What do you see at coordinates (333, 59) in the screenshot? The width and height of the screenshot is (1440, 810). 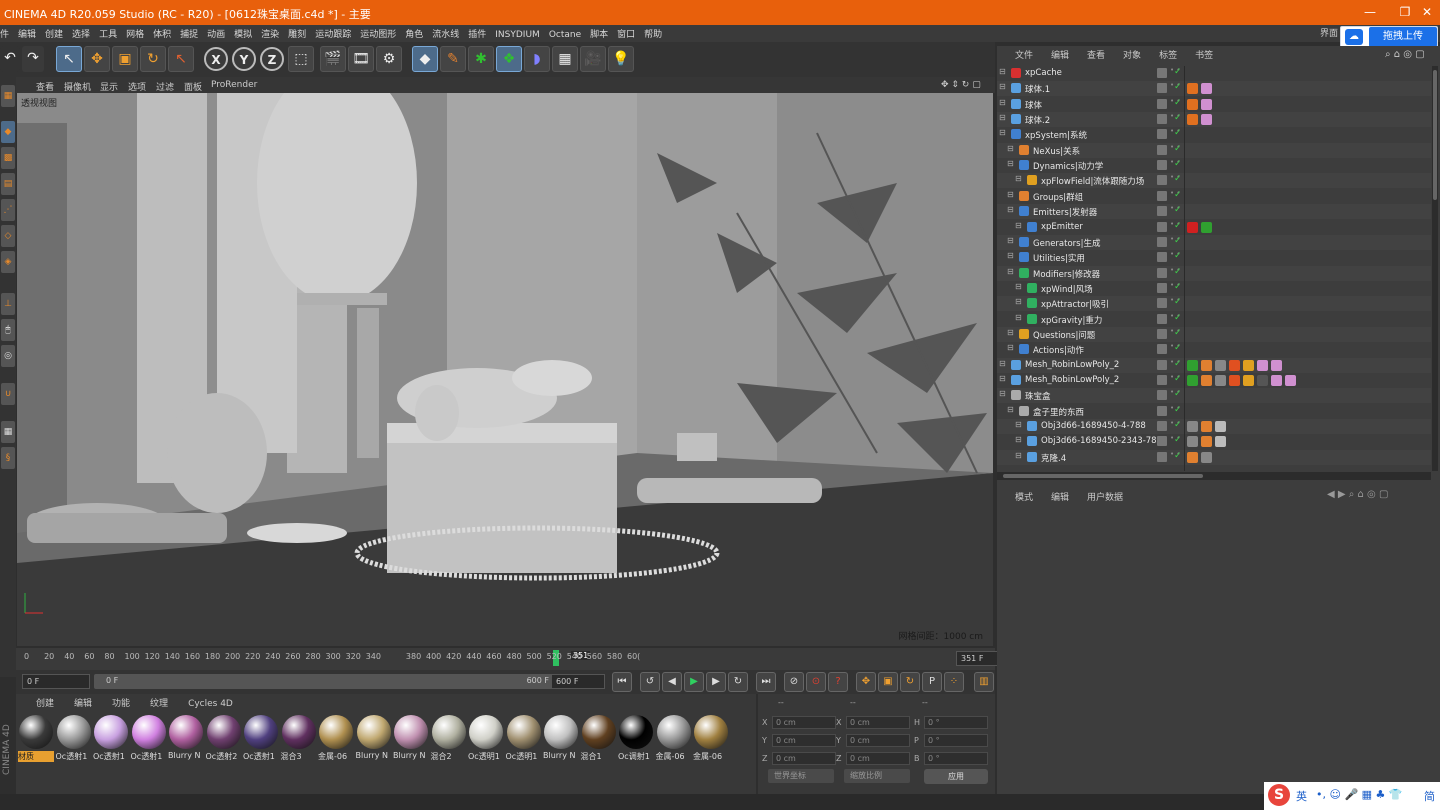 I see `render-view-icon: 🎬` at bounding box center [333, 59].